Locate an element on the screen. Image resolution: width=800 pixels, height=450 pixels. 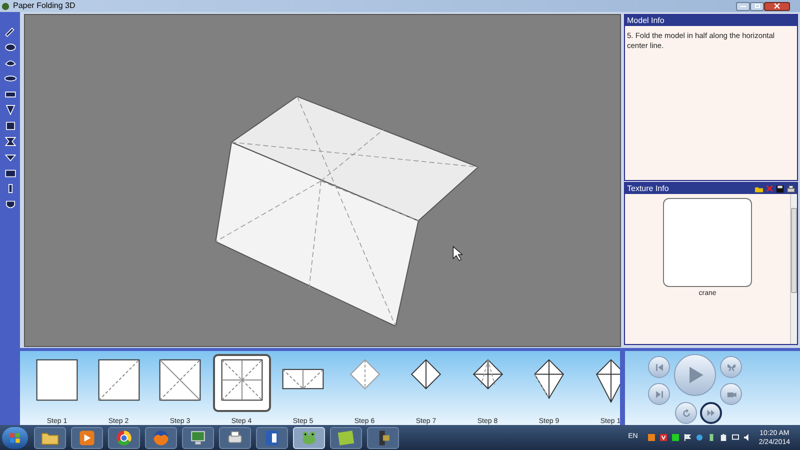
fast-forward-icon is located at coordinates (711, 413).